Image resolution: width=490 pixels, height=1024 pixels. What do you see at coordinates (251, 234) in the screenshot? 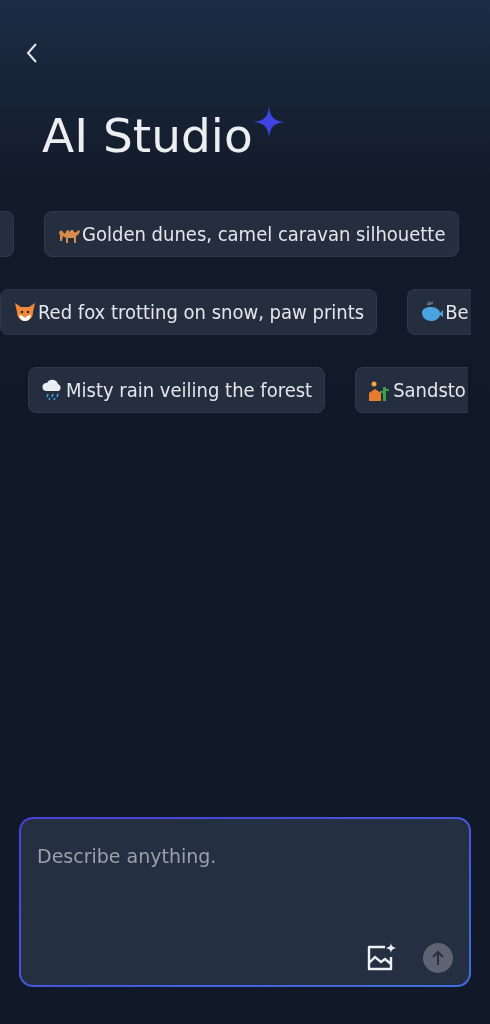
I see `prompt-chip: Golden dunes, camel caravan silhouette` at bounding box center [251, 234].